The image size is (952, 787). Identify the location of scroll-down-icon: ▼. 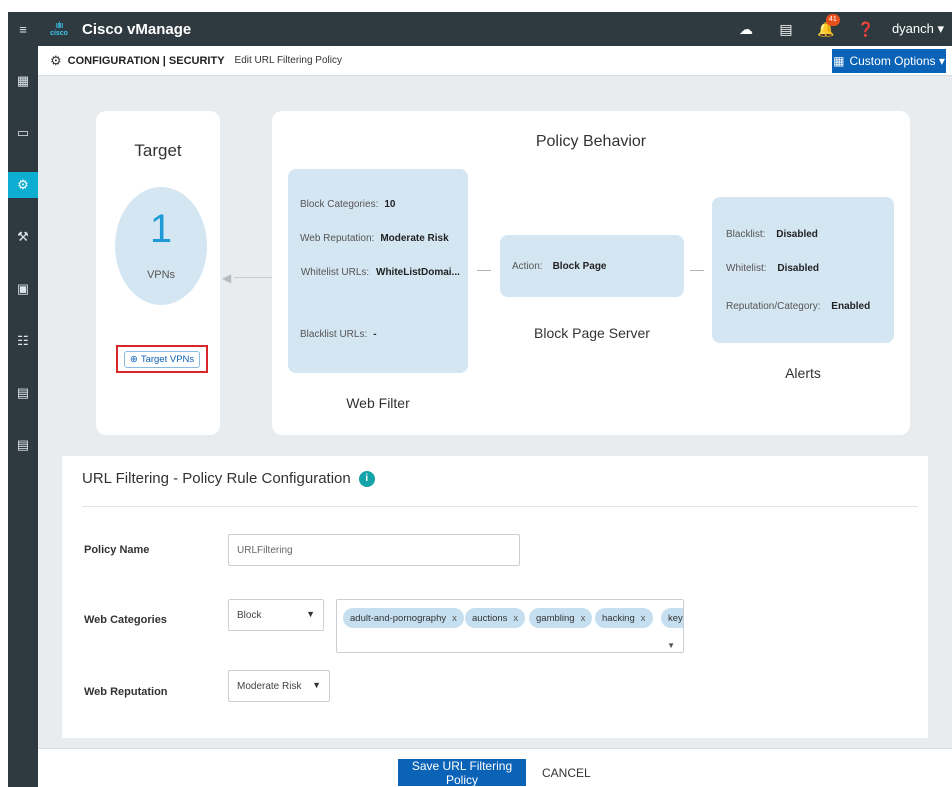
(671, 645).